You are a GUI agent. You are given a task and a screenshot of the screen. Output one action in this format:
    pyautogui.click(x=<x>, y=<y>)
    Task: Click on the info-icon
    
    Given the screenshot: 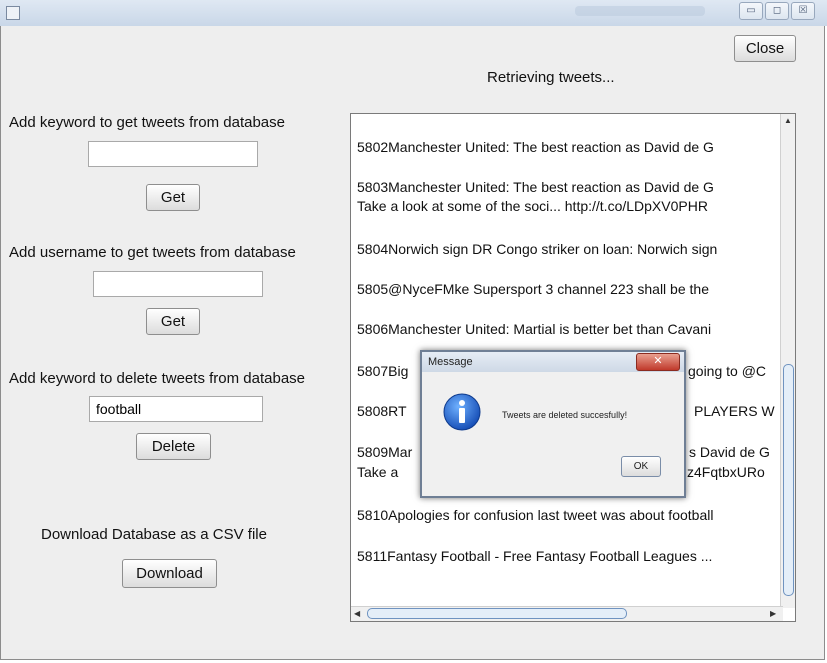 What is the action you would take?
    pyautogui.click(x=462, y=412)
    